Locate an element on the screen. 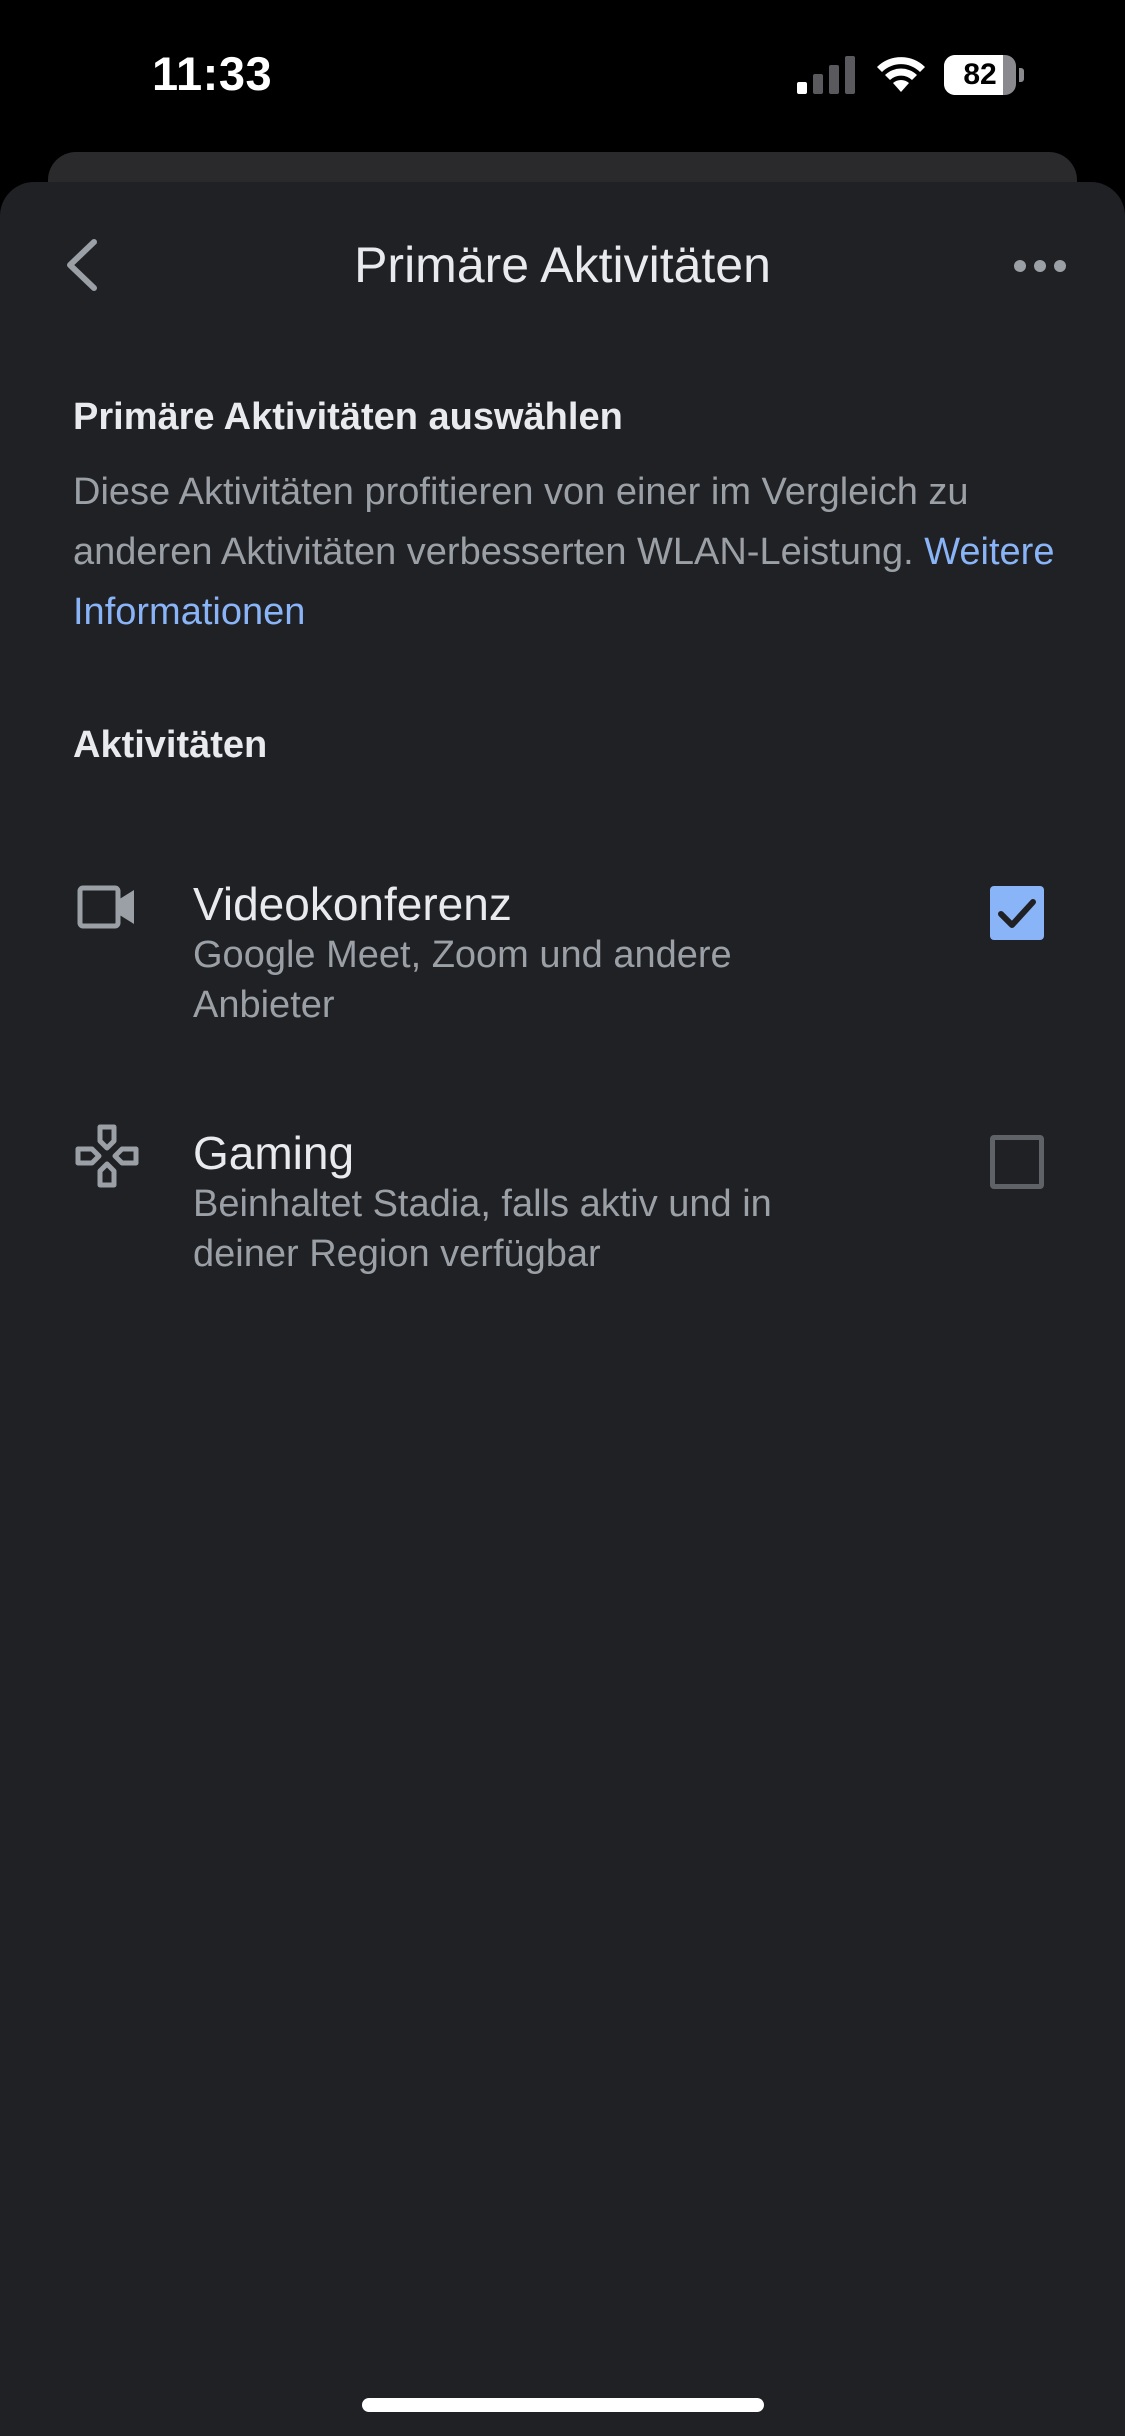 This screenshot has height=2436, width=1125. activity-title: Gaming is located at coordinates (274, 1153).